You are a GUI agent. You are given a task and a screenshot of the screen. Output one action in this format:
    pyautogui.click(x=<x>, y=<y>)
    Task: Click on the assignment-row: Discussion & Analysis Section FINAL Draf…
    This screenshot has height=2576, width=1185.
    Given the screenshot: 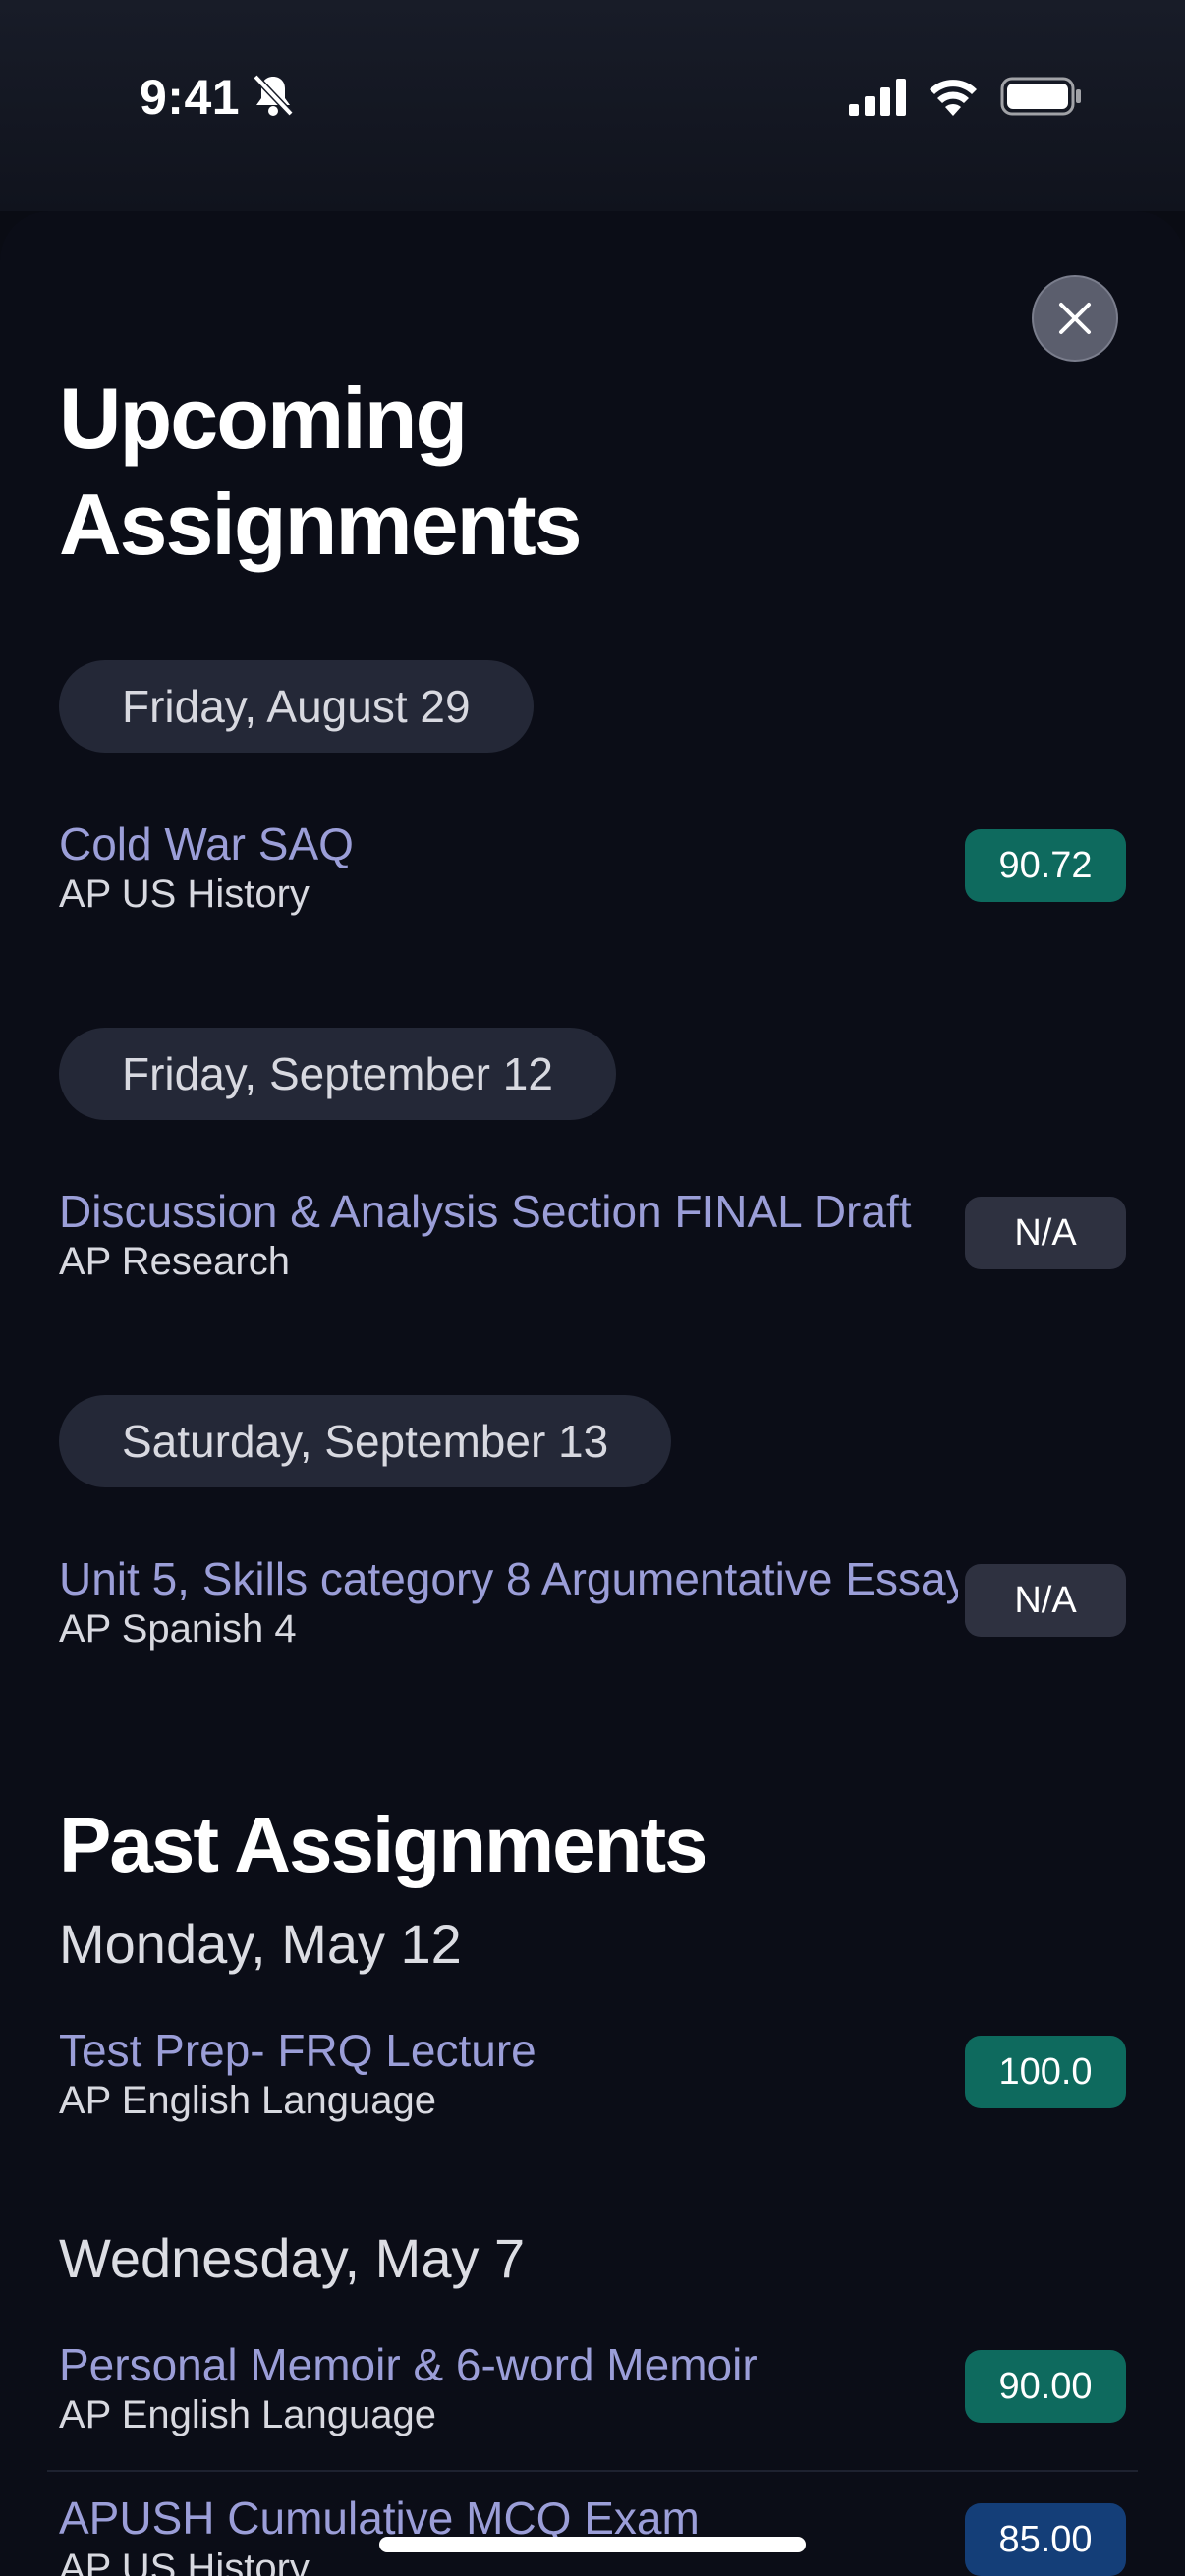 What is the action you would take?
    pyautogui.click(x=592, y=1239)
    